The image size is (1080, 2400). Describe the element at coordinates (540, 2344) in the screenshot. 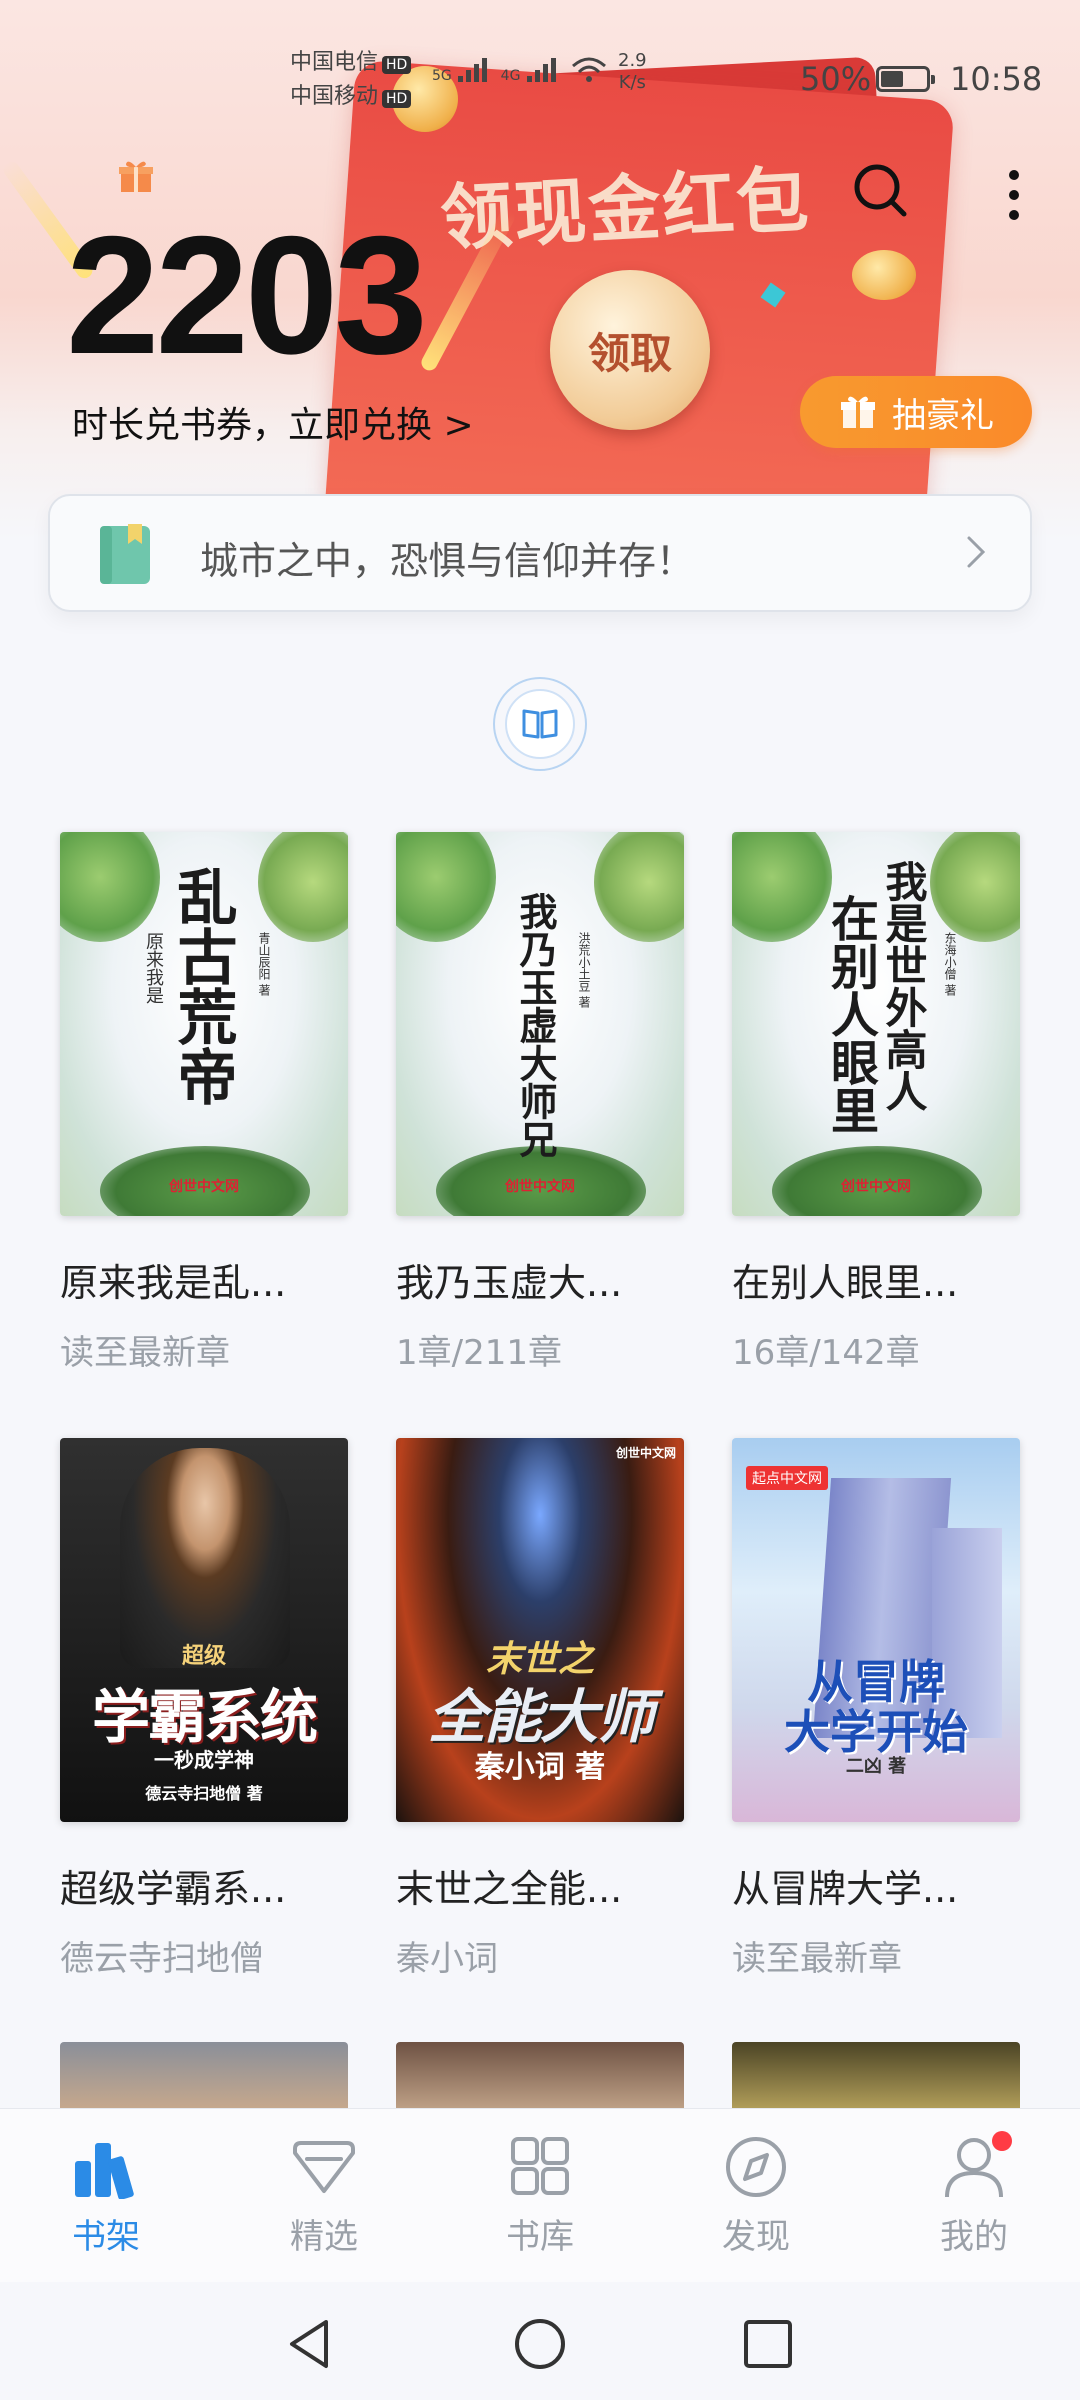

I see `home-icon` at that location.